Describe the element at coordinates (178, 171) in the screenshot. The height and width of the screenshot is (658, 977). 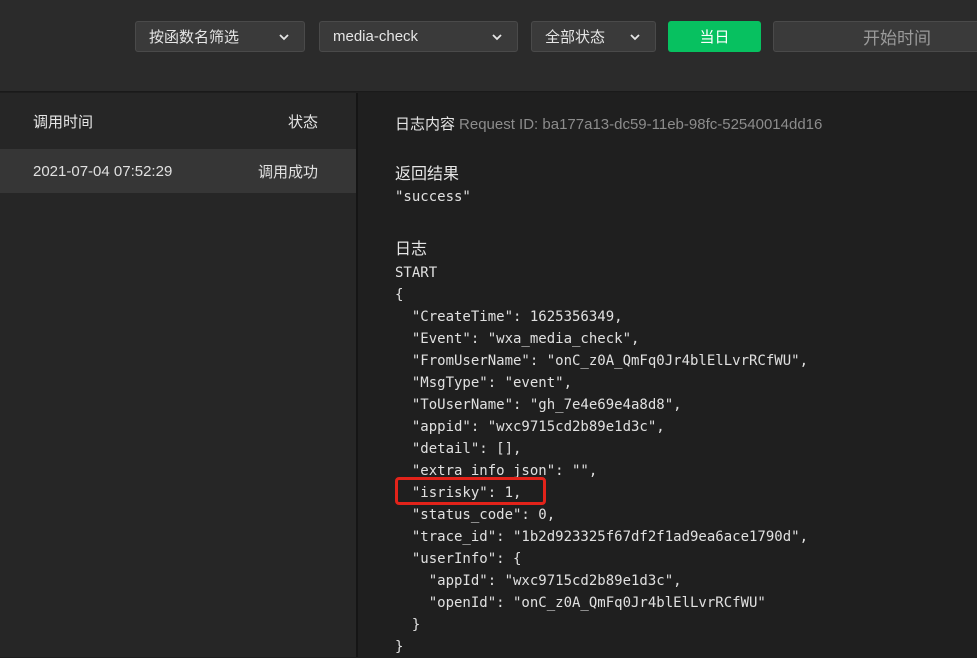
I see `list-item: 2021-07-04 07:52:29 调用成功` at that location.